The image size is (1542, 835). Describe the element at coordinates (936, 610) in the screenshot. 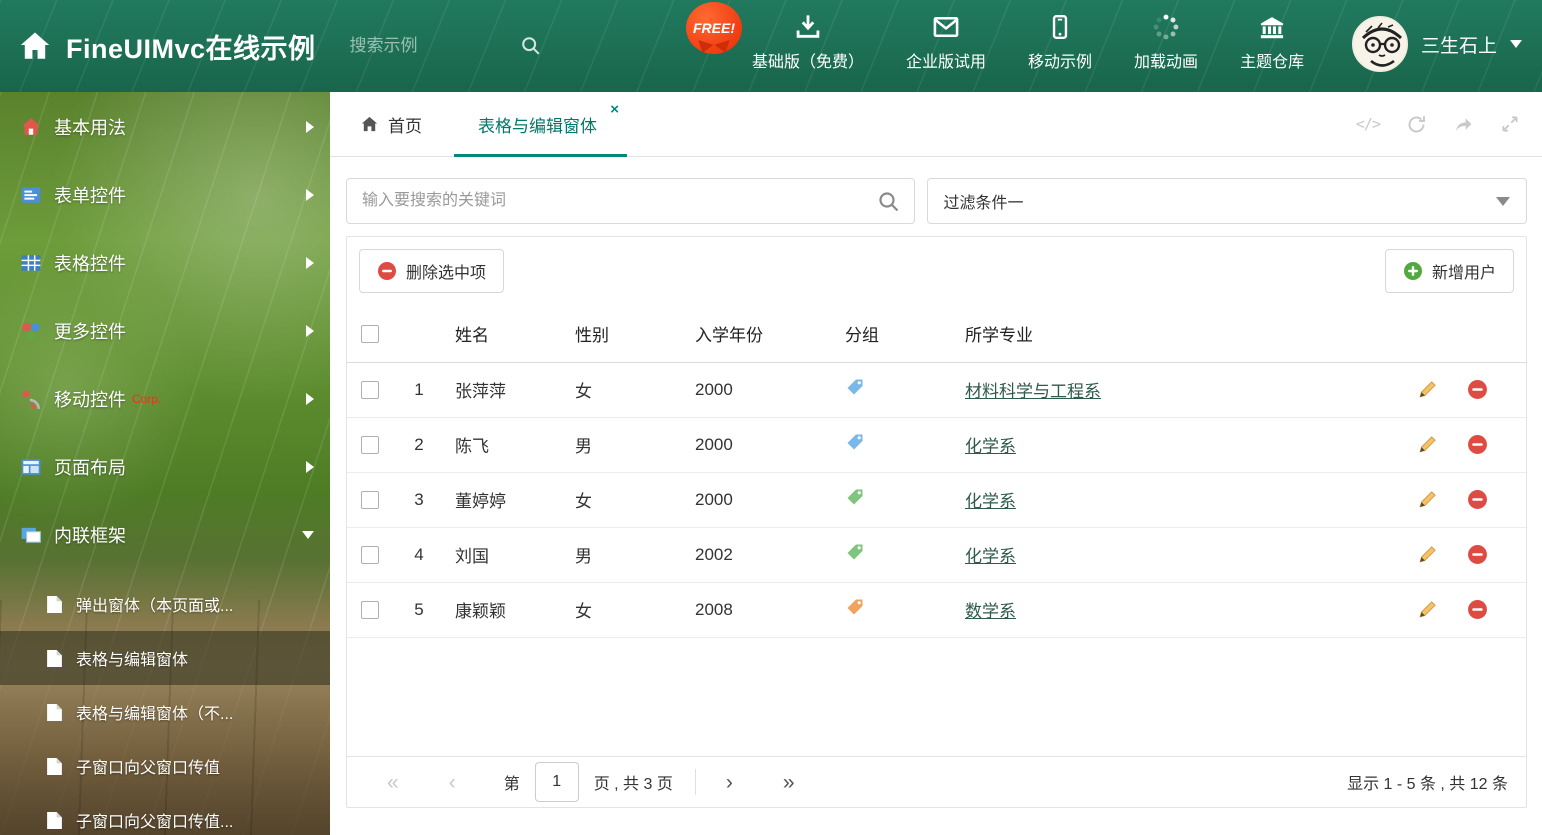

I see `table-row: 5 康颖颖 女 2008 数学系` at that location.